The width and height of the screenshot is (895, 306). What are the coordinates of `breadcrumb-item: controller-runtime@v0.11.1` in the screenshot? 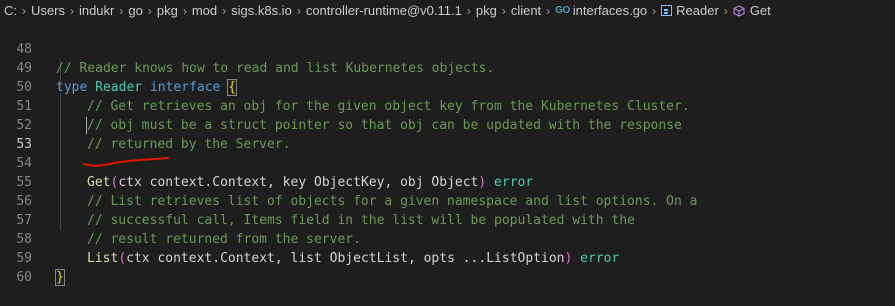 It's located at (384, 10).